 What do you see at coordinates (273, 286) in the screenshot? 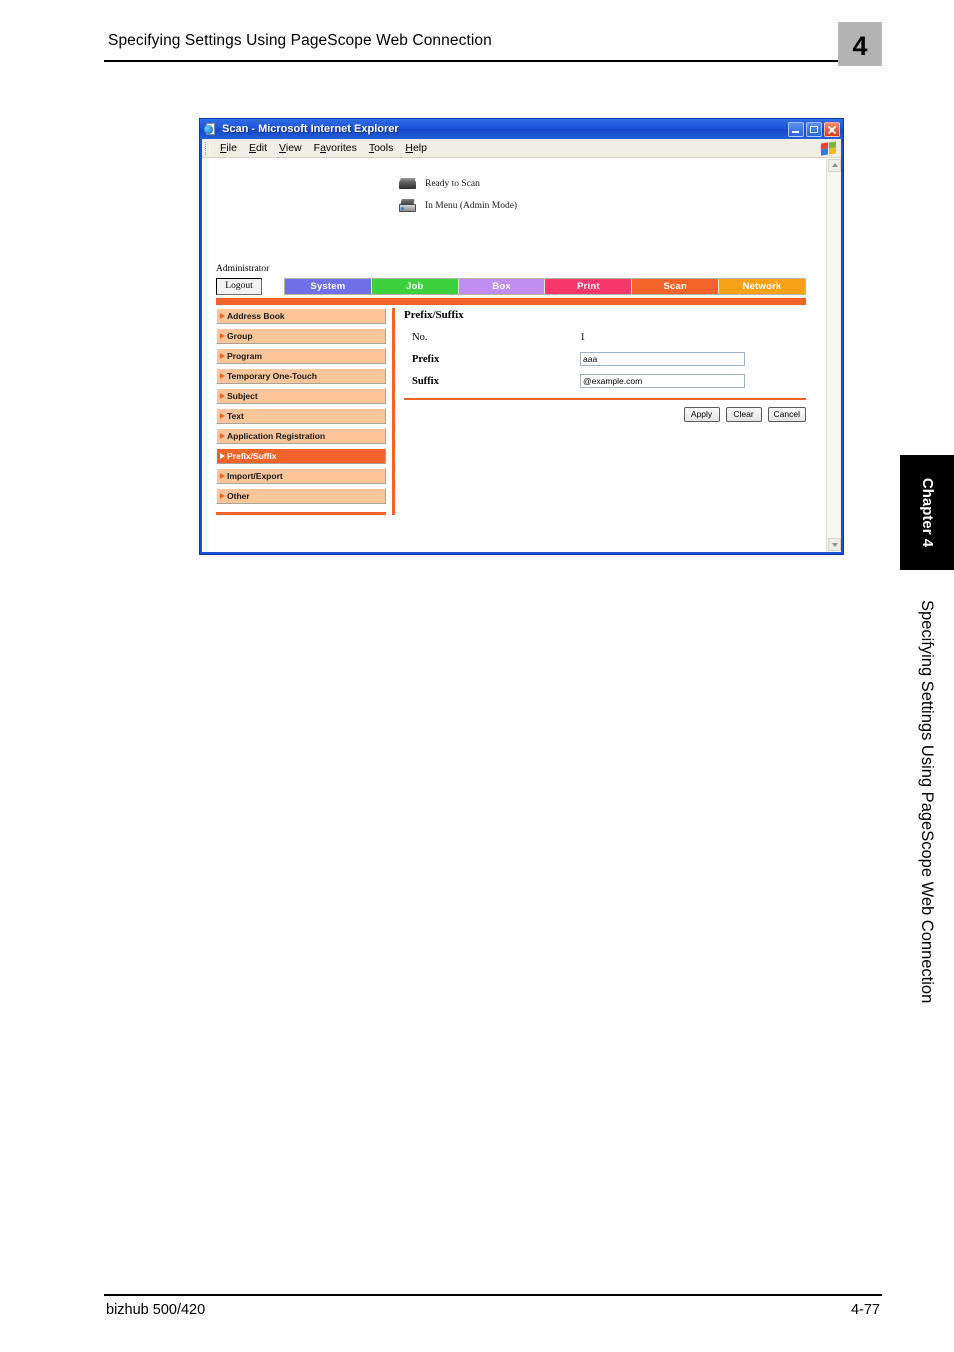
I see `nav-gap` at bounding box center [273, 286].